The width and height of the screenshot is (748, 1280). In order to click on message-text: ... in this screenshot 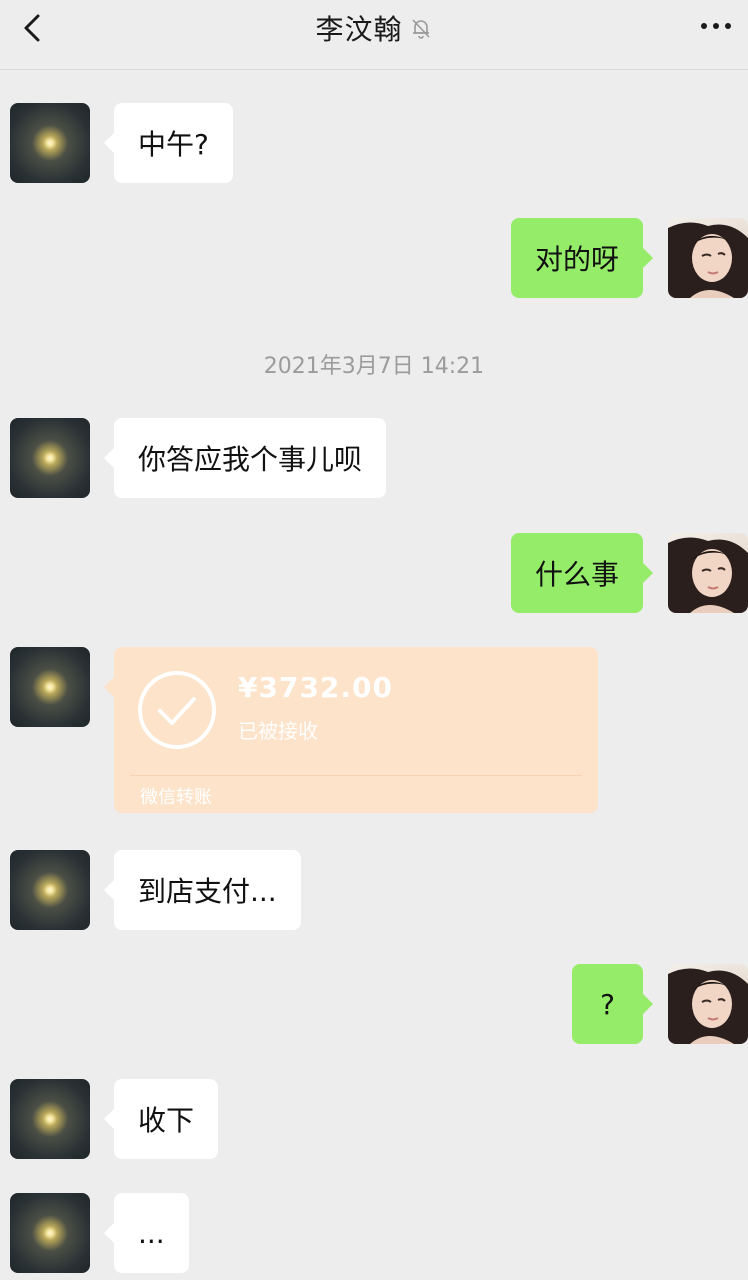, I will do `click(151, 1233)`.